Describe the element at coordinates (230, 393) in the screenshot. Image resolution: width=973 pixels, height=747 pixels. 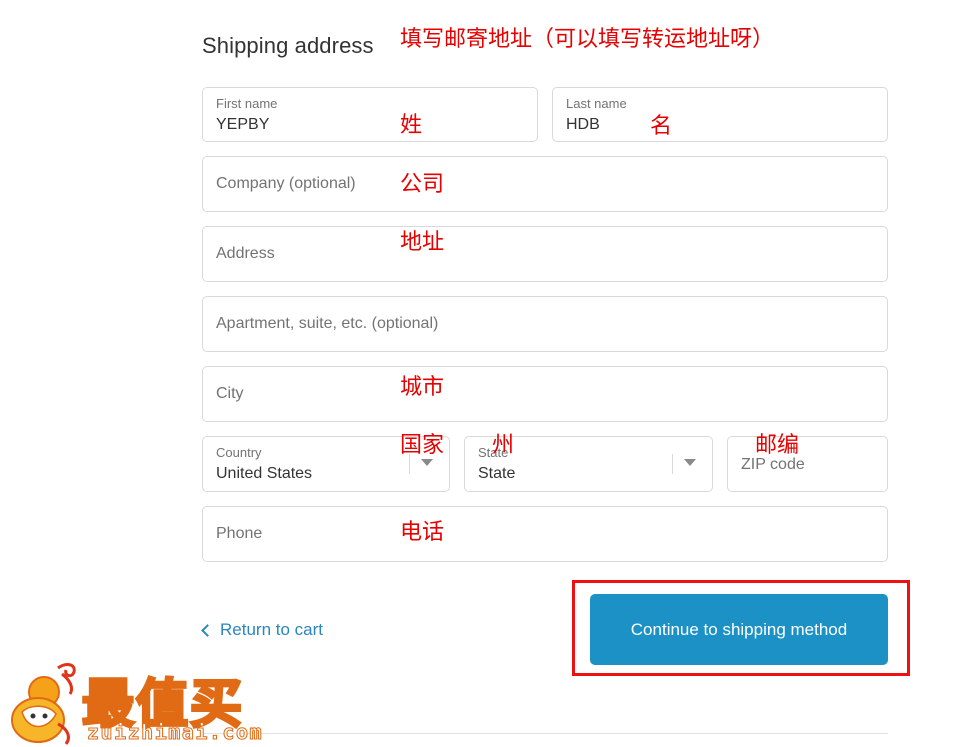
I see `city-placeholder: City` at that location.